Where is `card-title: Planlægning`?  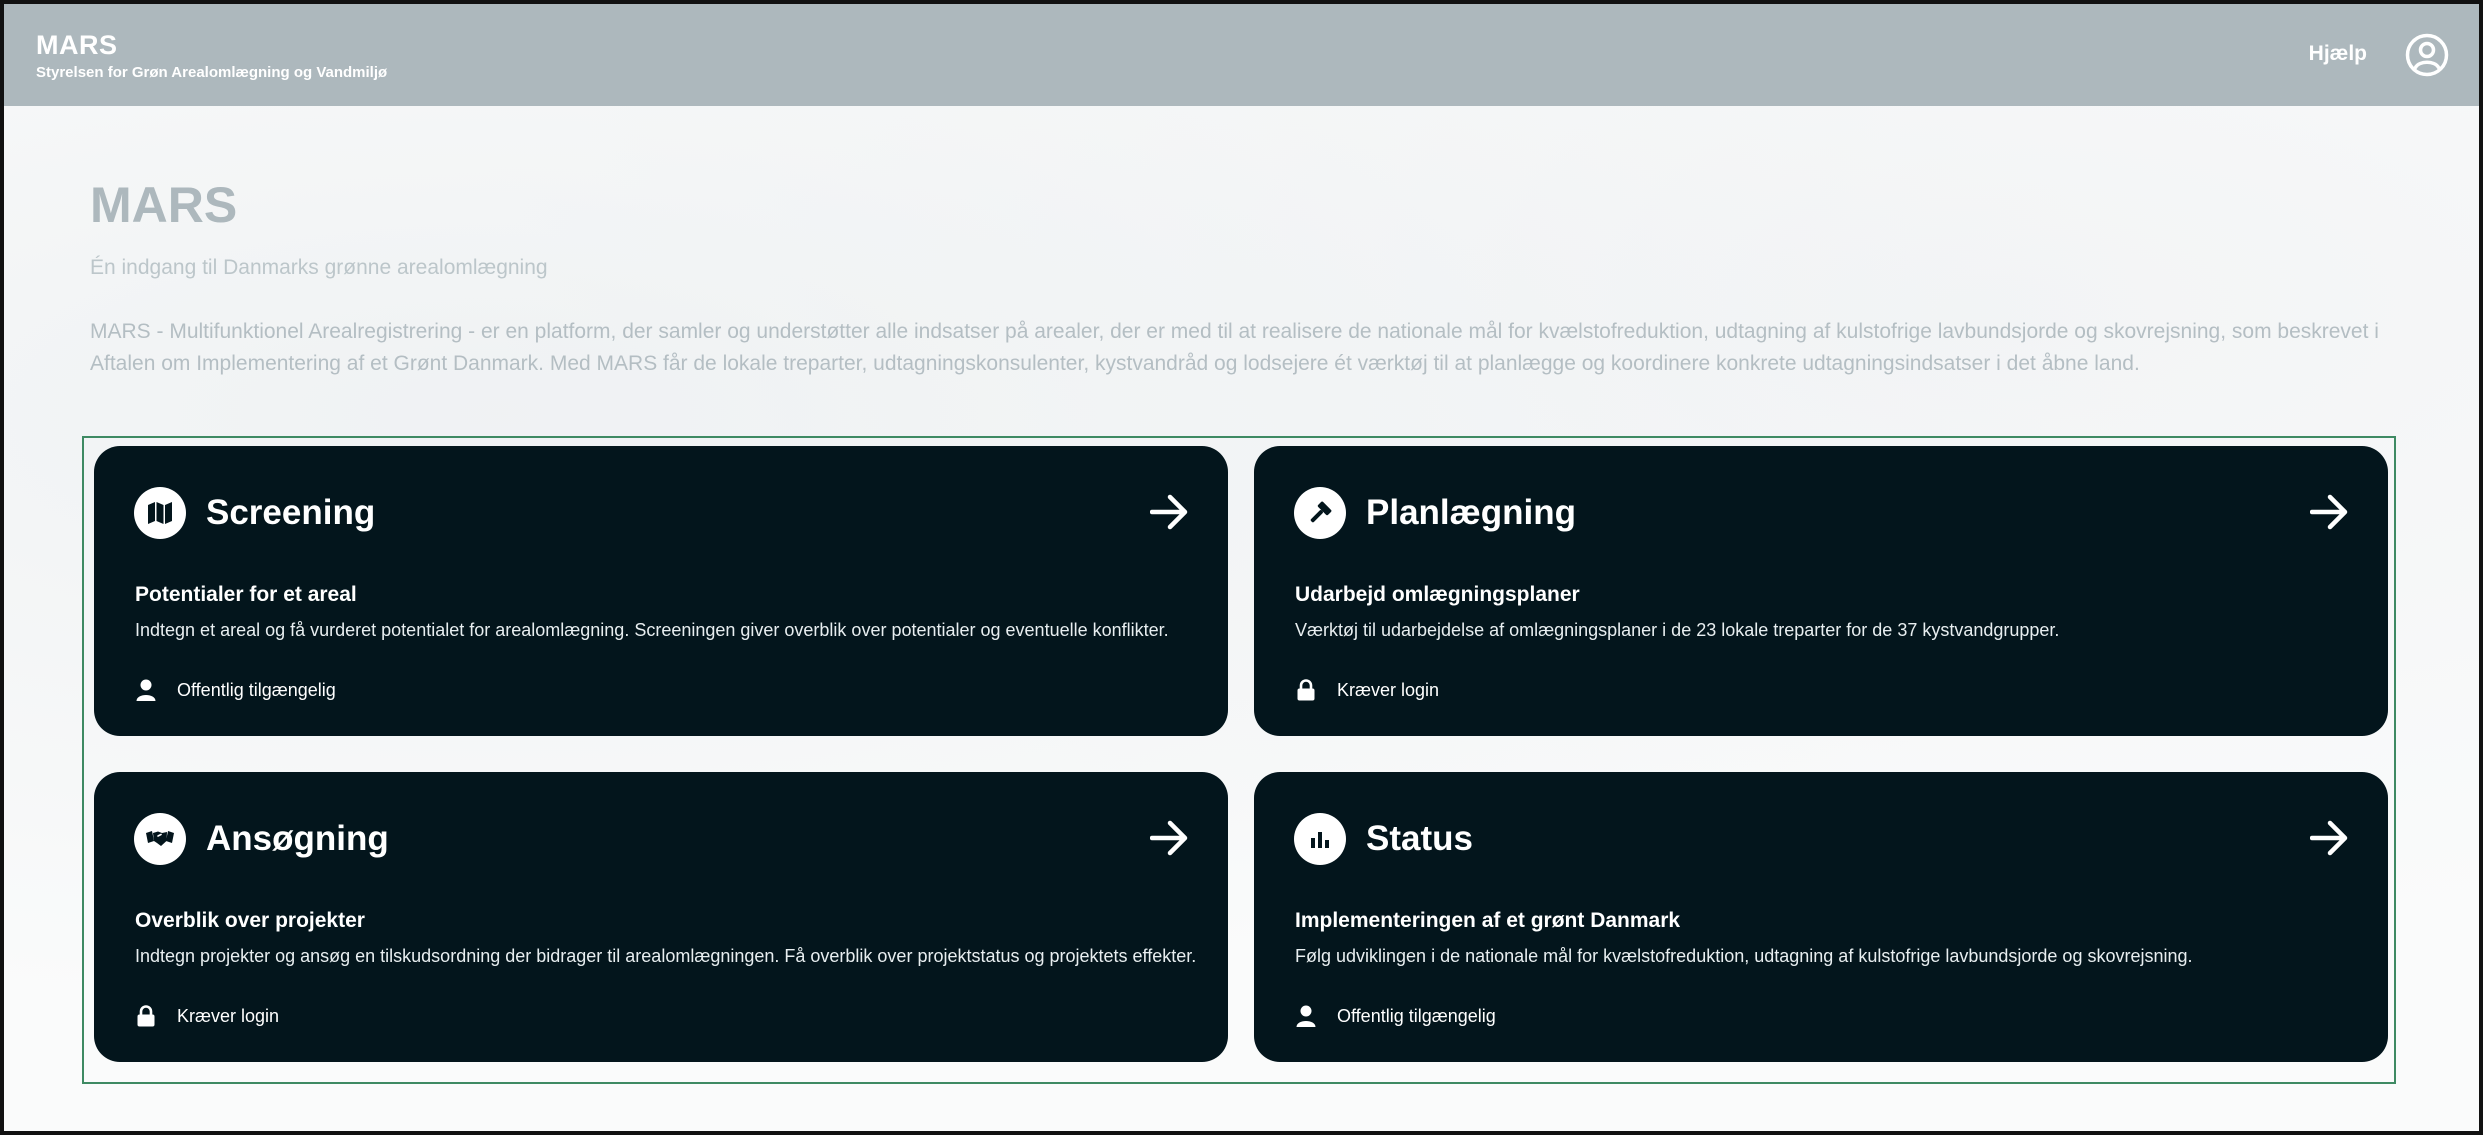
card-title: Planlægning is located at coordinates (1471, 512).